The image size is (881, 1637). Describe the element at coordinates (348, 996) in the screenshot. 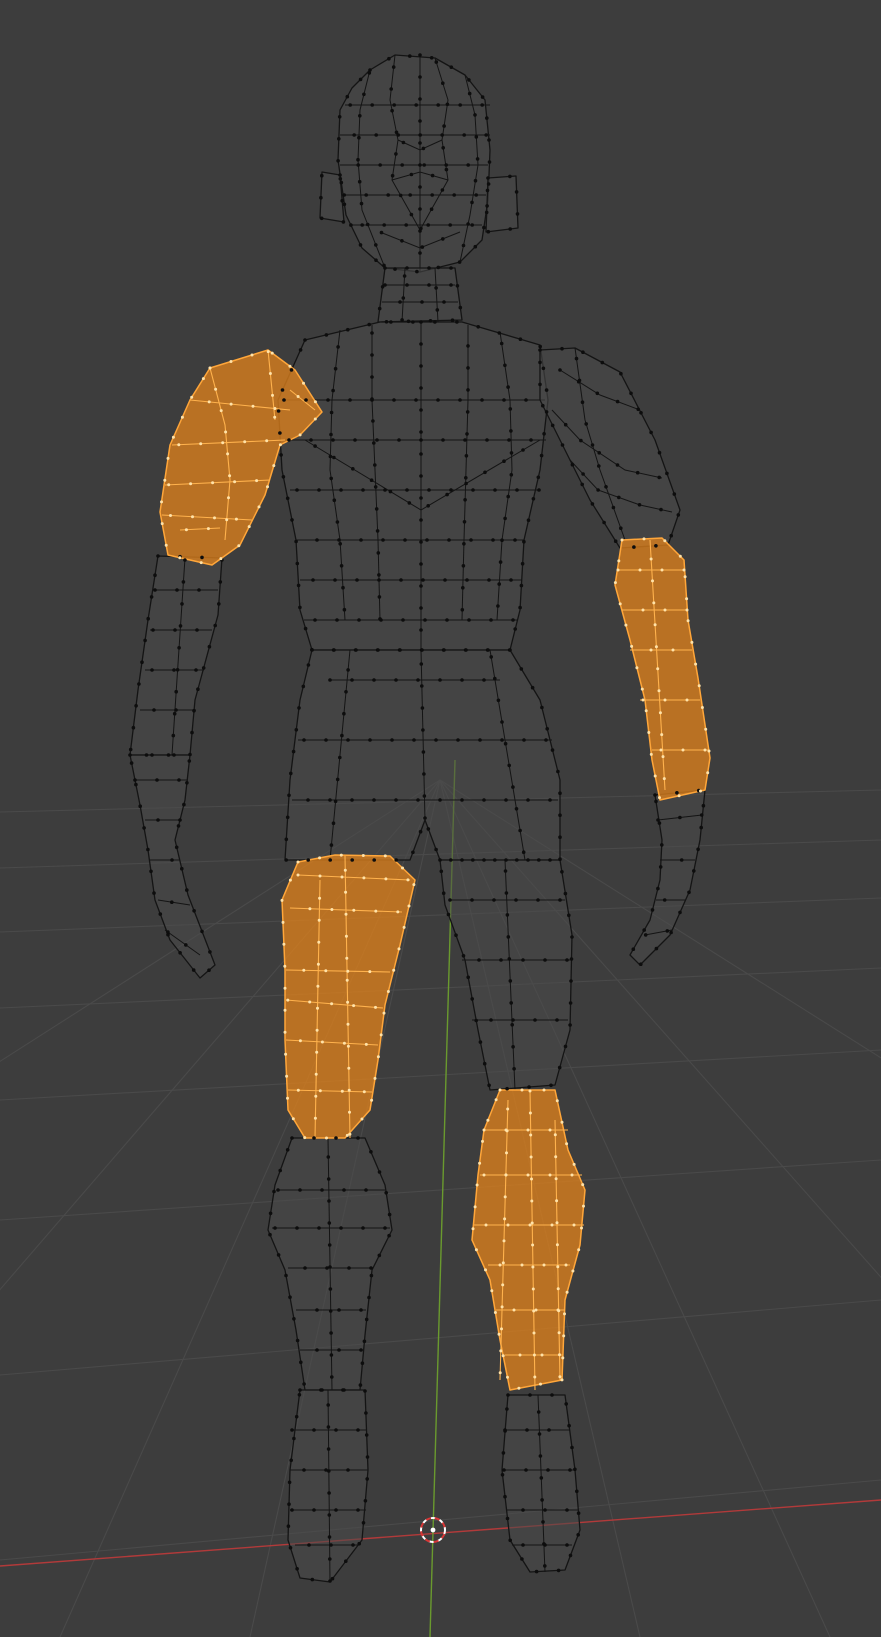

I see `selection-thigh-right` at that location.